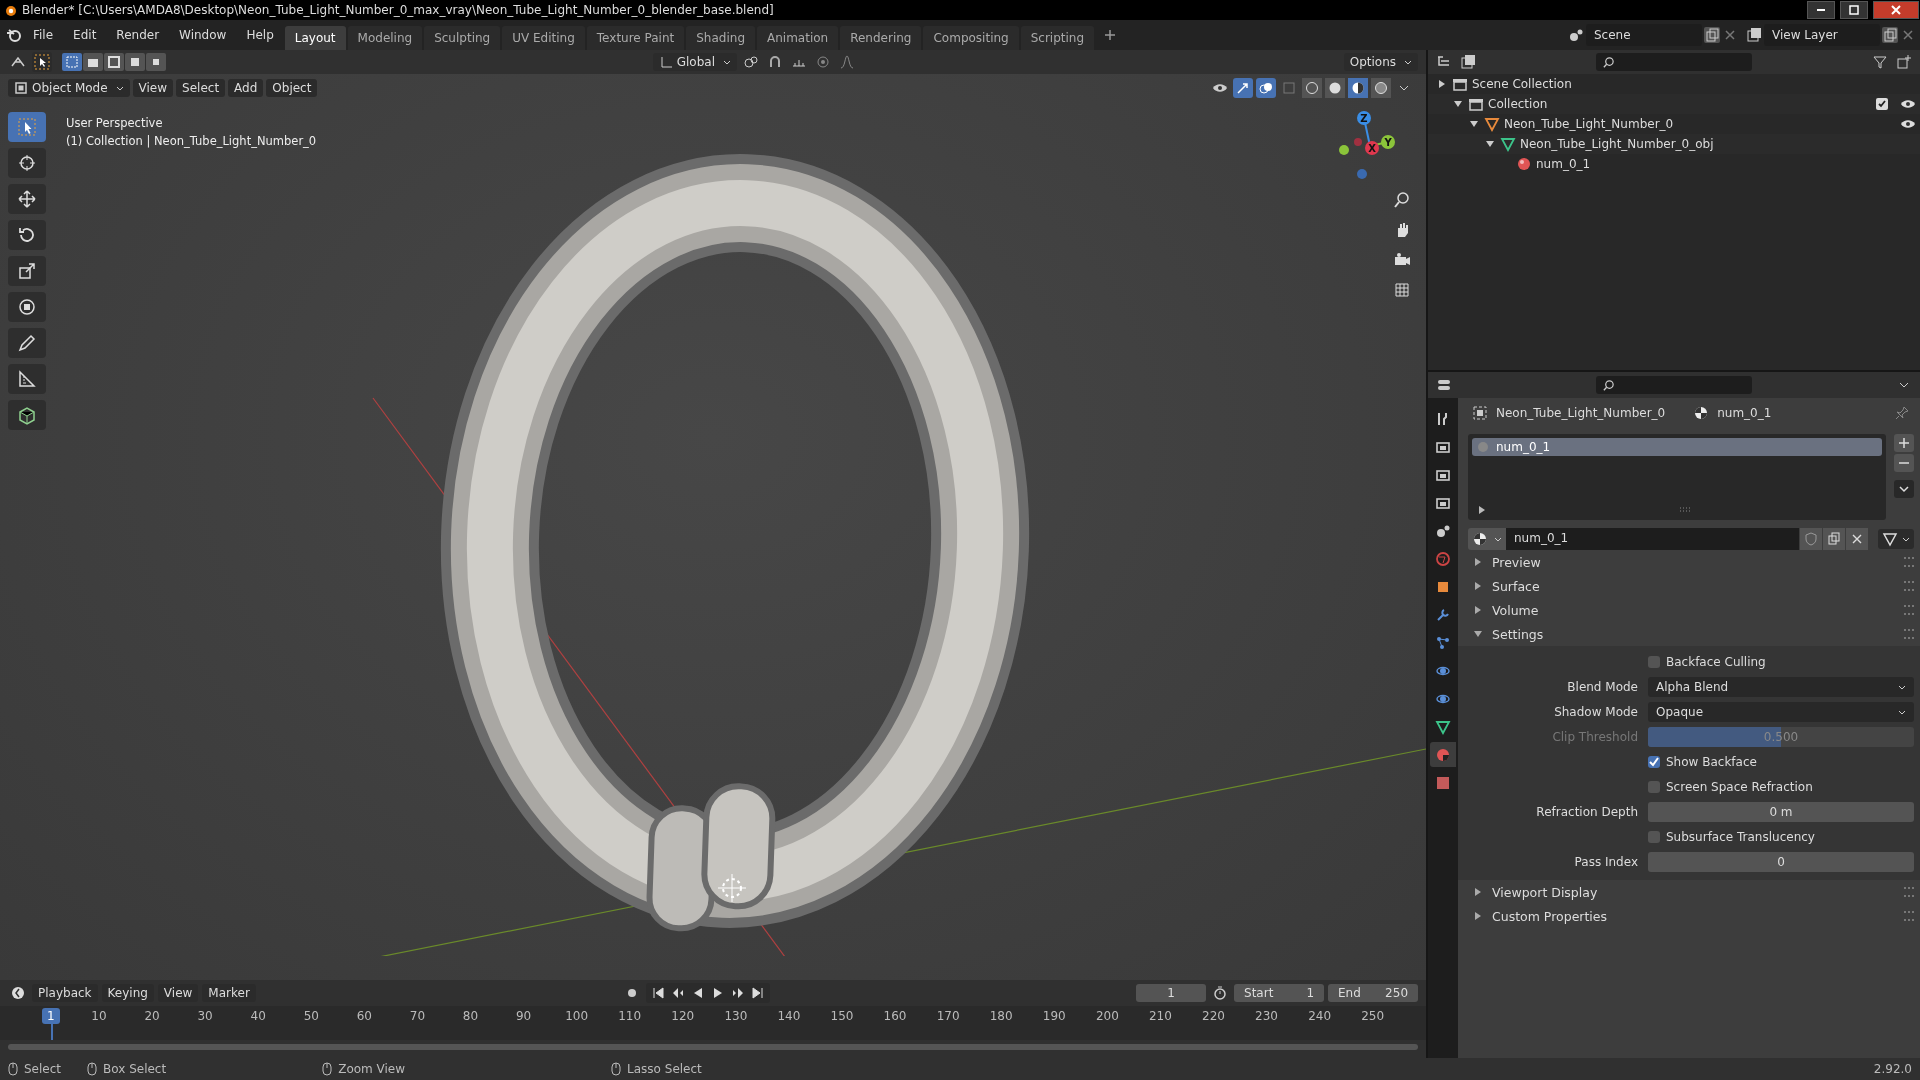 This screenshot has width=1920, height=1080. I want to click on workspace-tab: Animation, so click(798, 38).